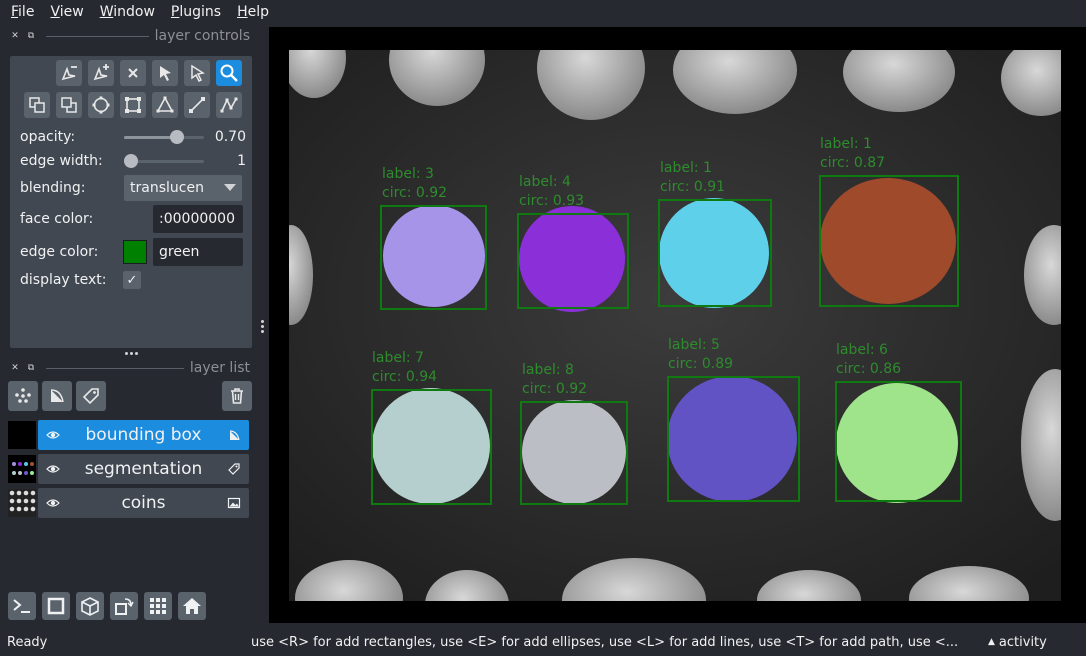 The height and width of the screenshot is (656, 1086). What do you see at coordinates (237, 396) in the screenshot?
I see `delete-layer-button` at bounding box center [237, 396].